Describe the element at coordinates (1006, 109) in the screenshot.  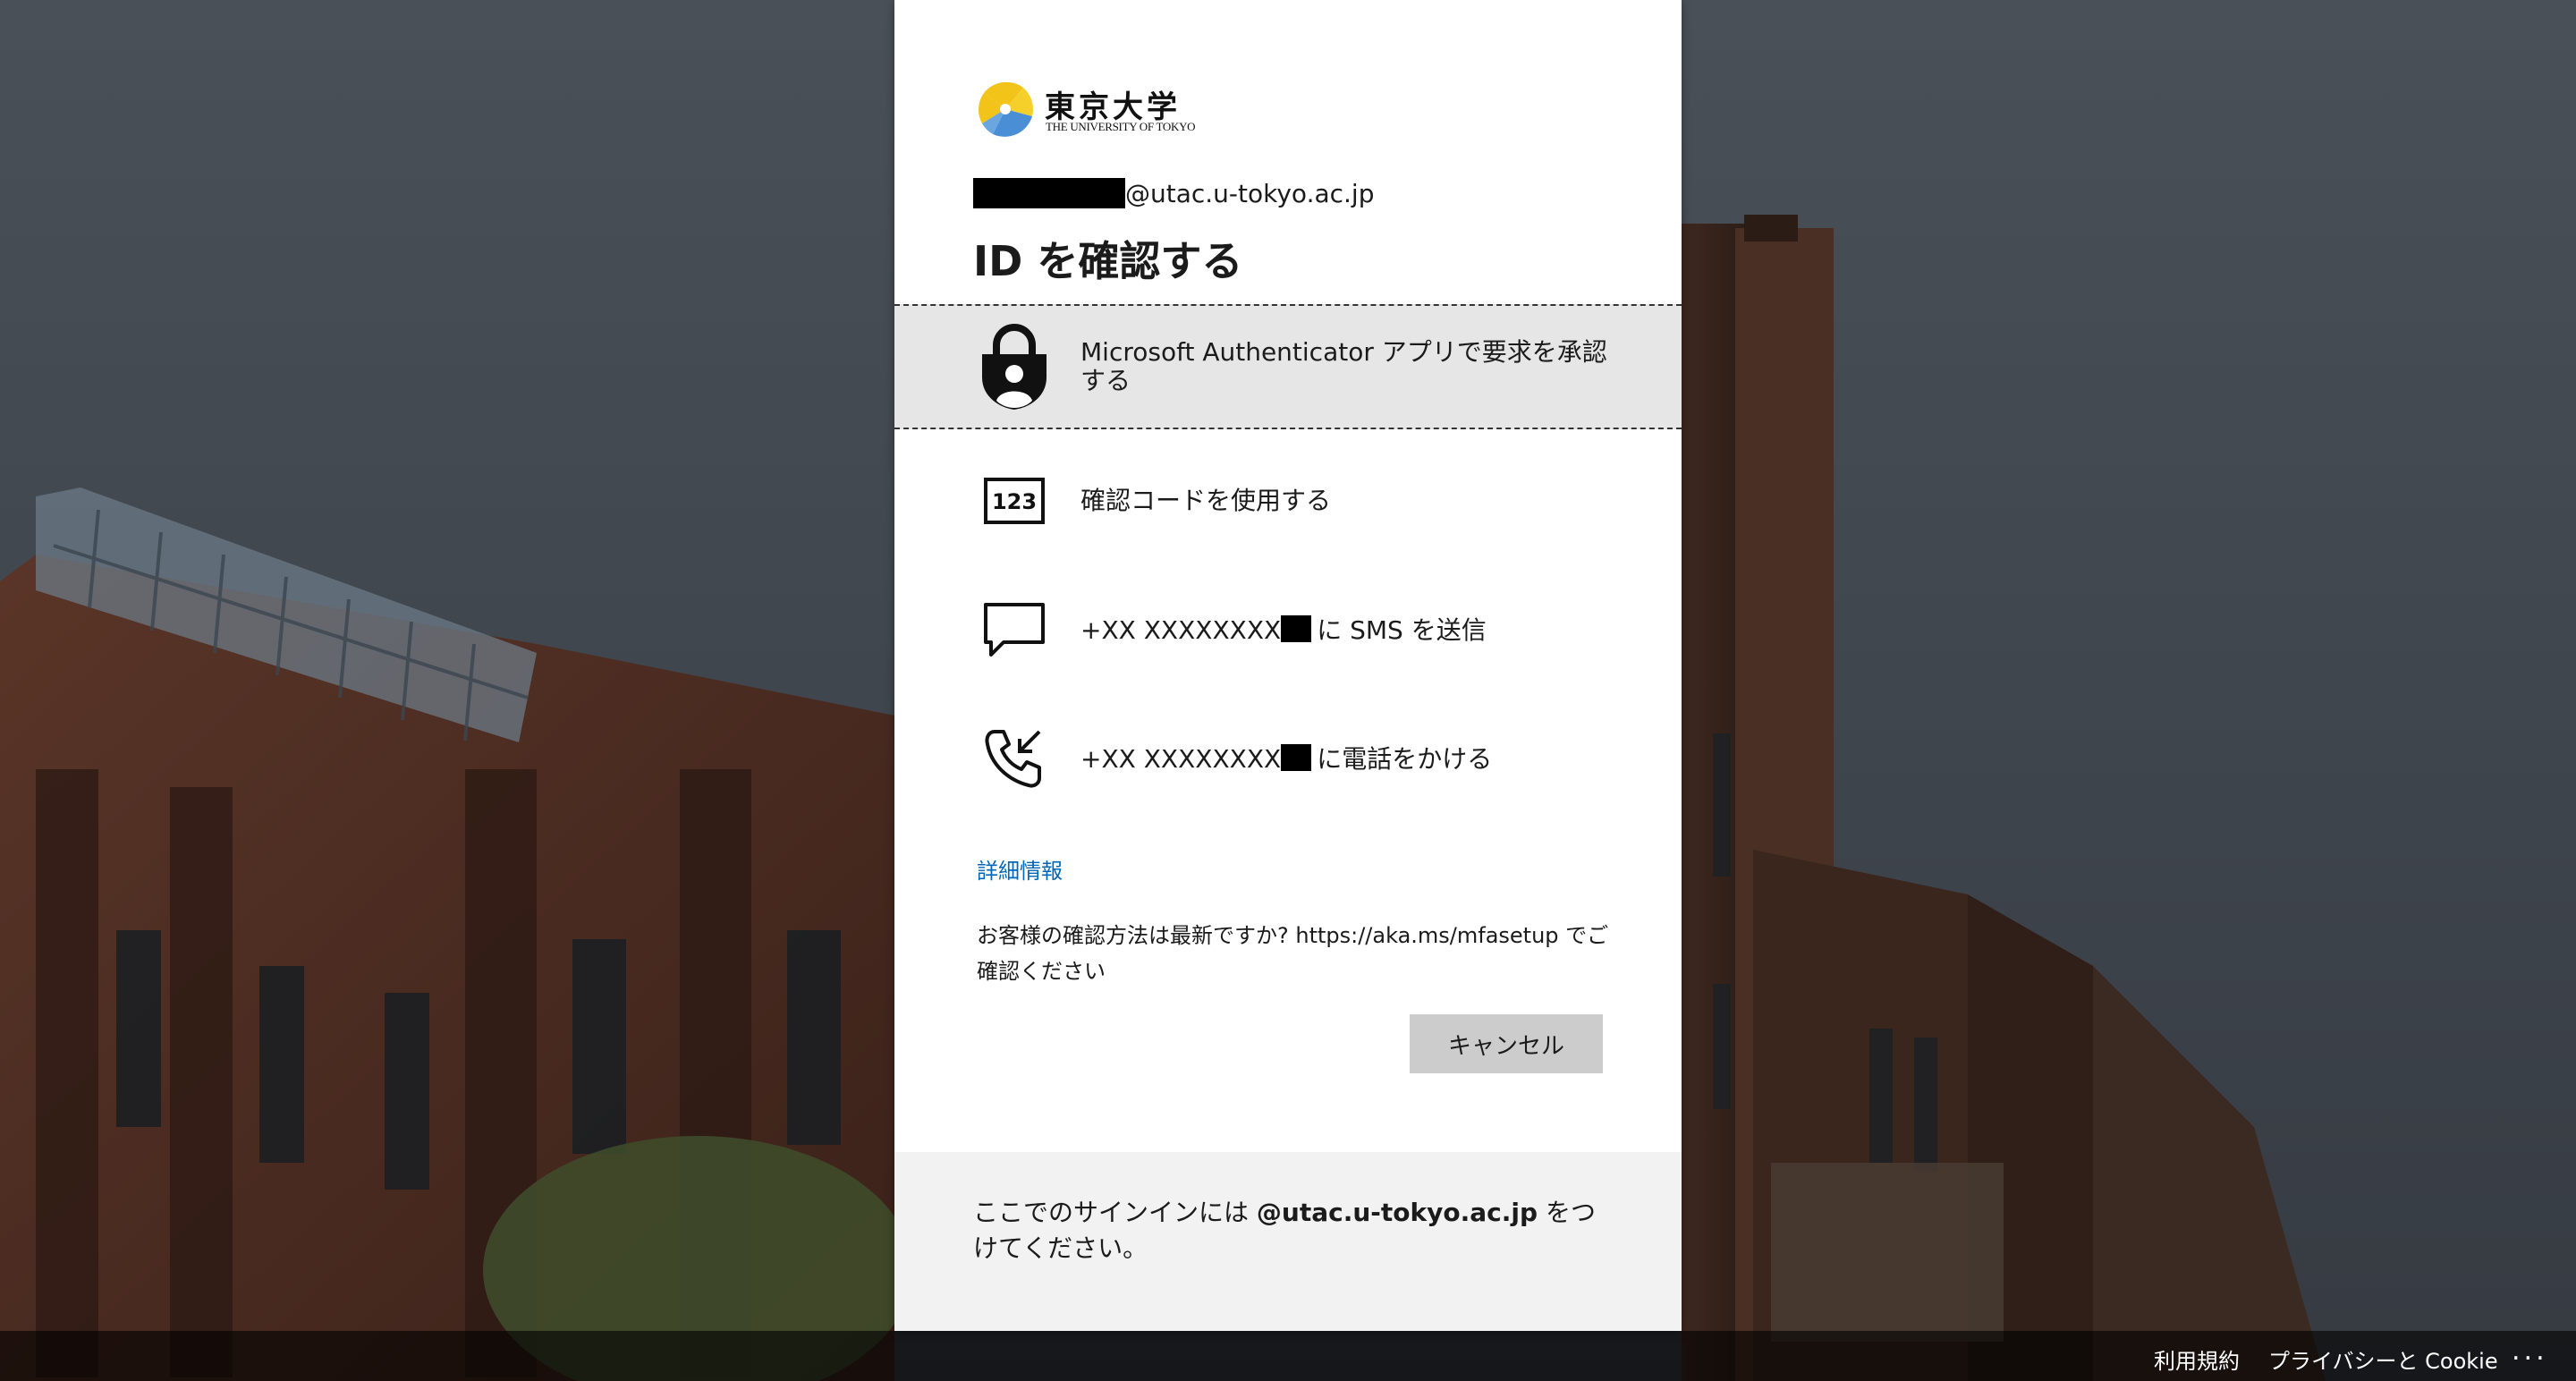
I see `ginkgo-leaf-icon` at that location.